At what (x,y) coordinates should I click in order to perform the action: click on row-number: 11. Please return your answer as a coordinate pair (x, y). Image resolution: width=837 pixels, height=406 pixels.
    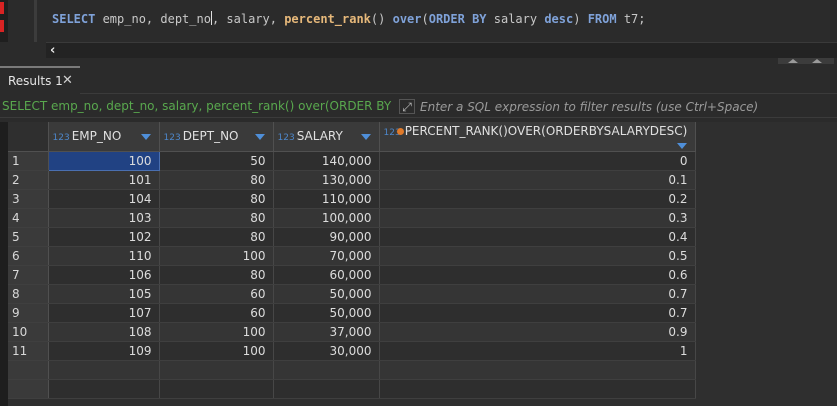
    Looking at the image, I should click on (28, 351).